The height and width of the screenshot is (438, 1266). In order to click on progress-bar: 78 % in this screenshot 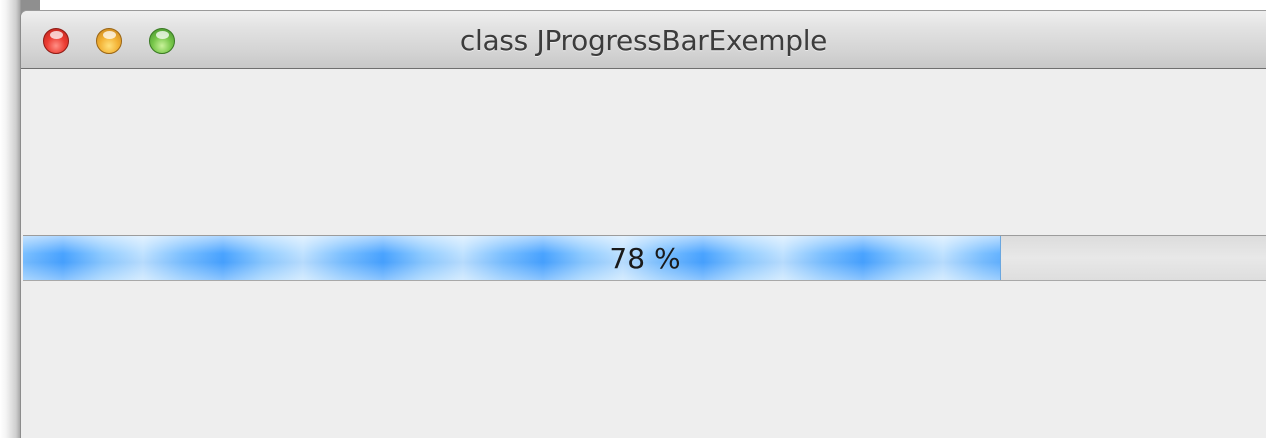, I will do `click(644, 258)`.